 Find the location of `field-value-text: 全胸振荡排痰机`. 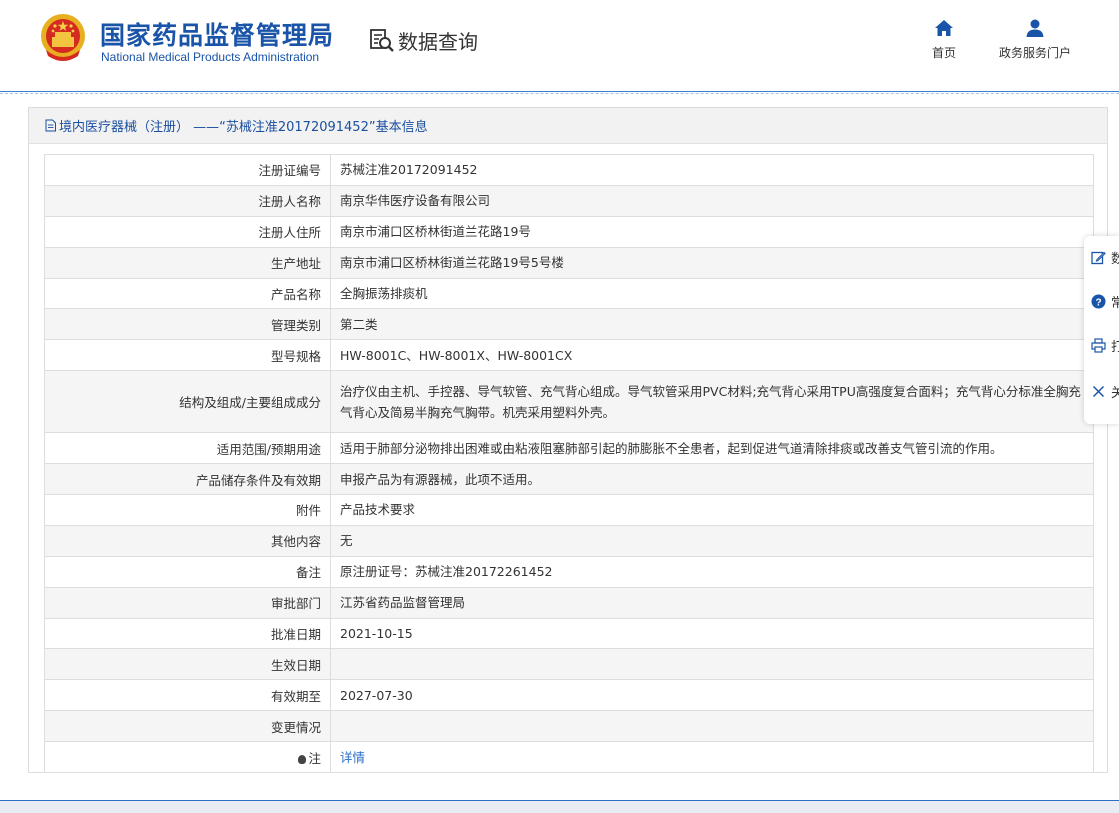

field-value-text: 全胸振荡排痰机 is located at coordinates (384, 293).